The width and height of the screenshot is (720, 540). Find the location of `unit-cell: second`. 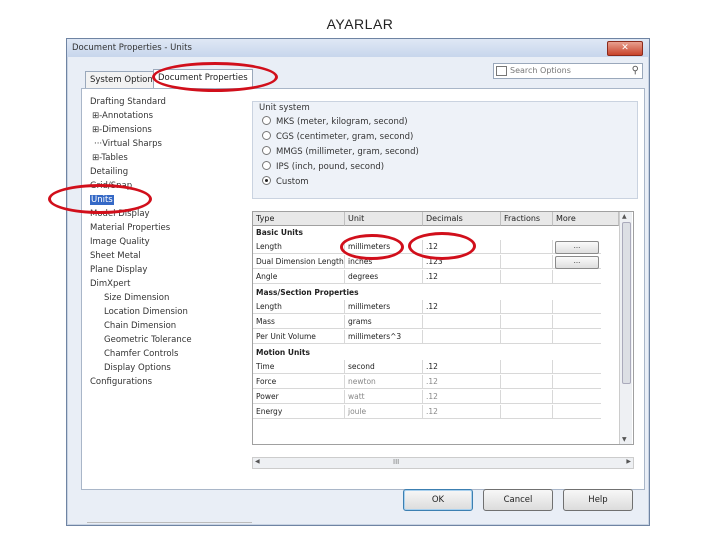

unit-cell: second is located at coordinates (384, 366).